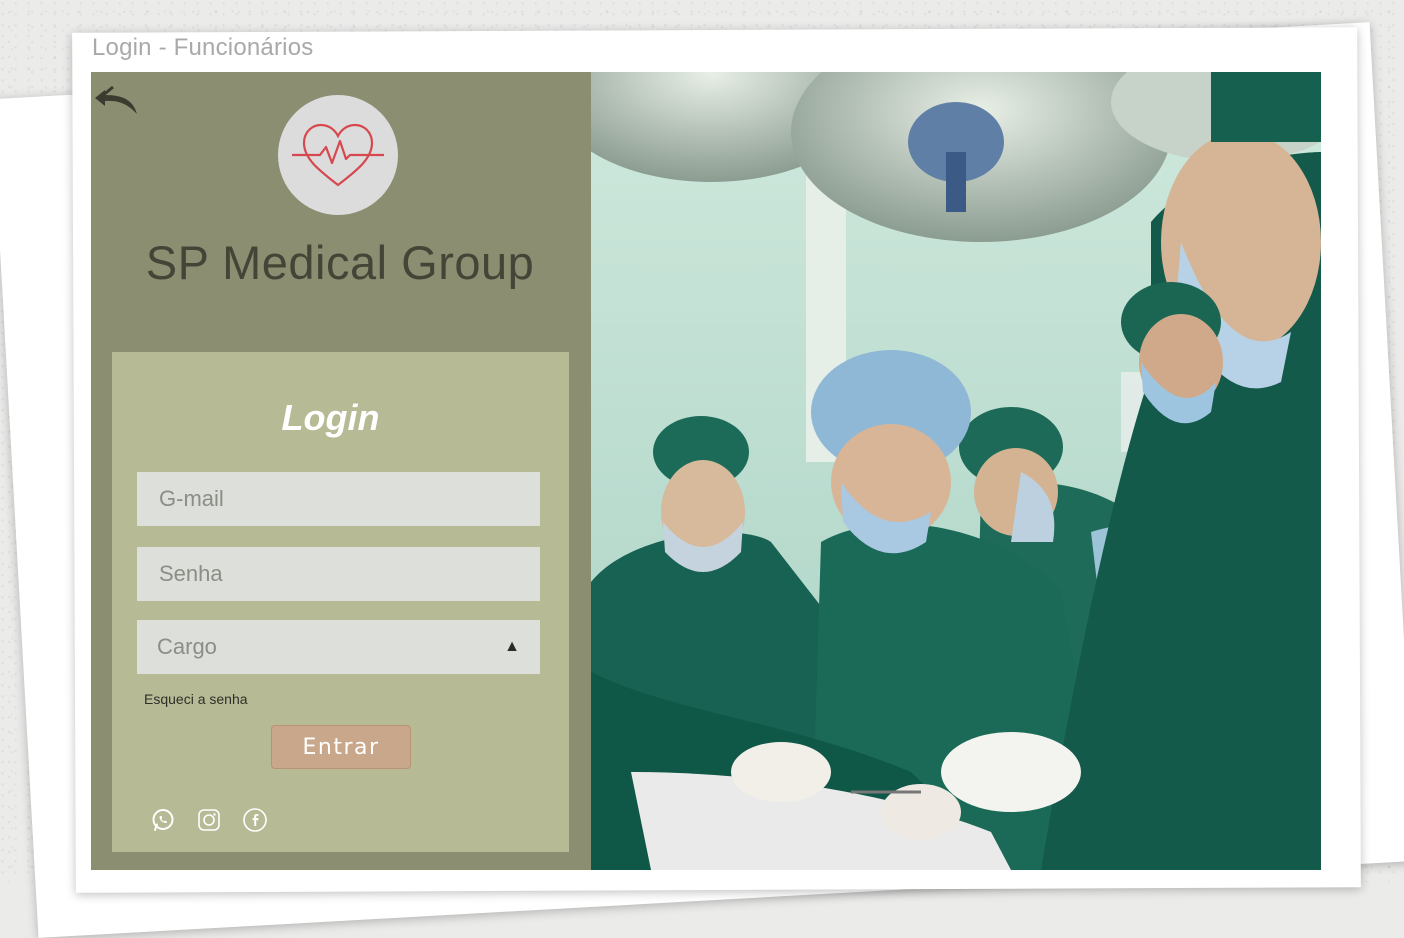 The width and height of the screenshot is (1404, 938). I want to click on back-button, so click(117, 102).